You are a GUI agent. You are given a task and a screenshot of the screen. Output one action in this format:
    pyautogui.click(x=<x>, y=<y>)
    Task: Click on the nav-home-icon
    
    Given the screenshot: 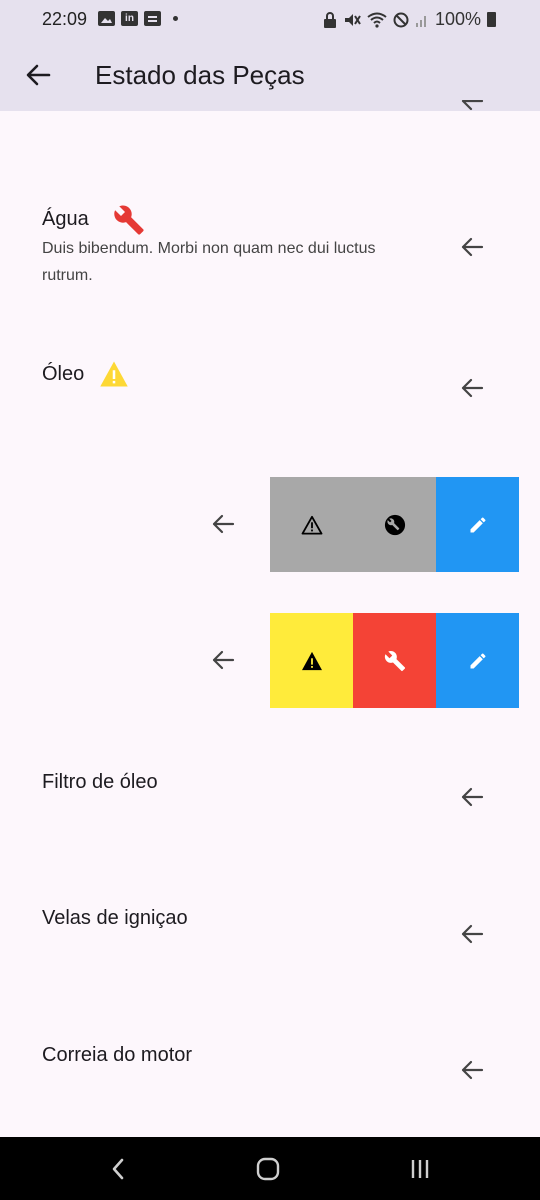 What is the action you would take?
    pyautogui.click(x=268, y=1169)
    